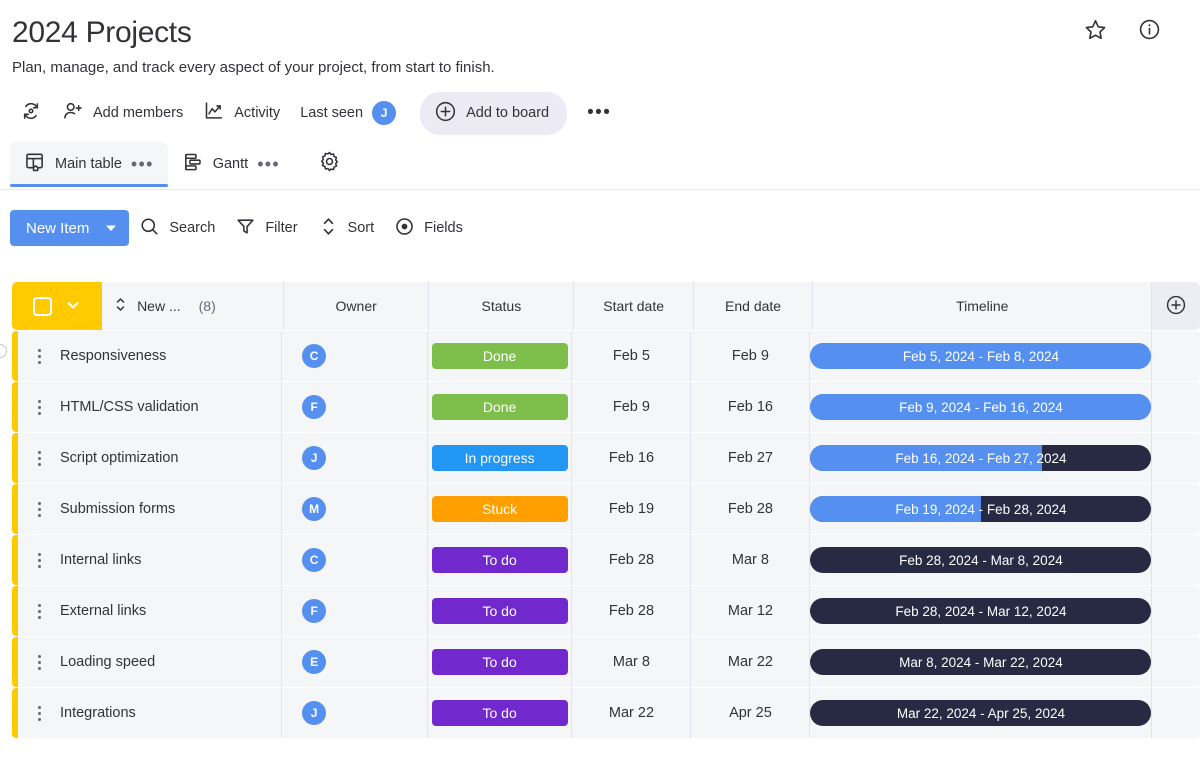 This screenshot has width=1200, height=778. I want to click on select-all-checkbox, so click(42, 306).